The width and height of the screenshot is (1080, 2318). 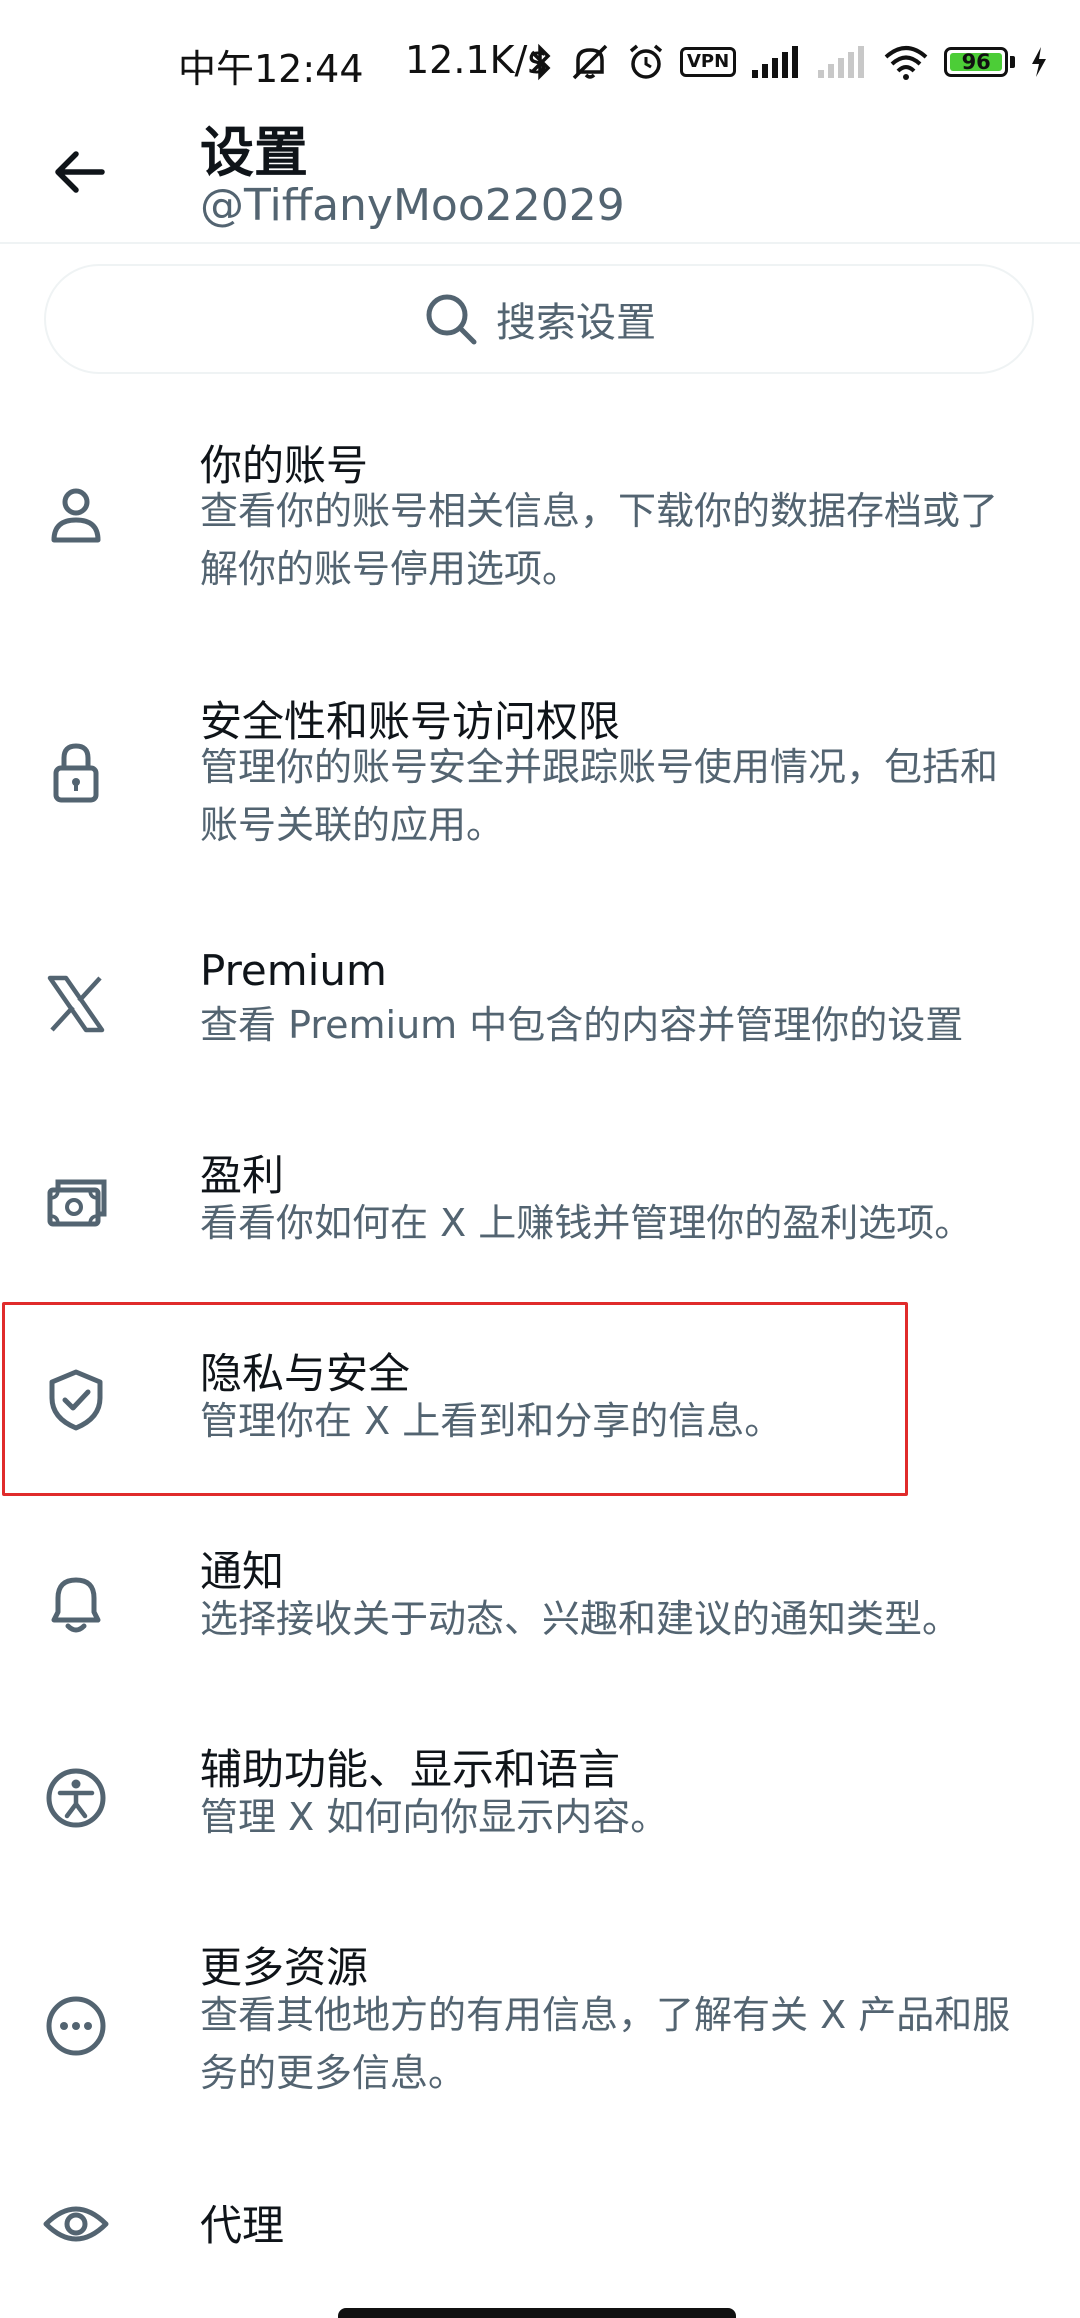 I want to click on back-arrow-icon, so click(x=80, y=172).